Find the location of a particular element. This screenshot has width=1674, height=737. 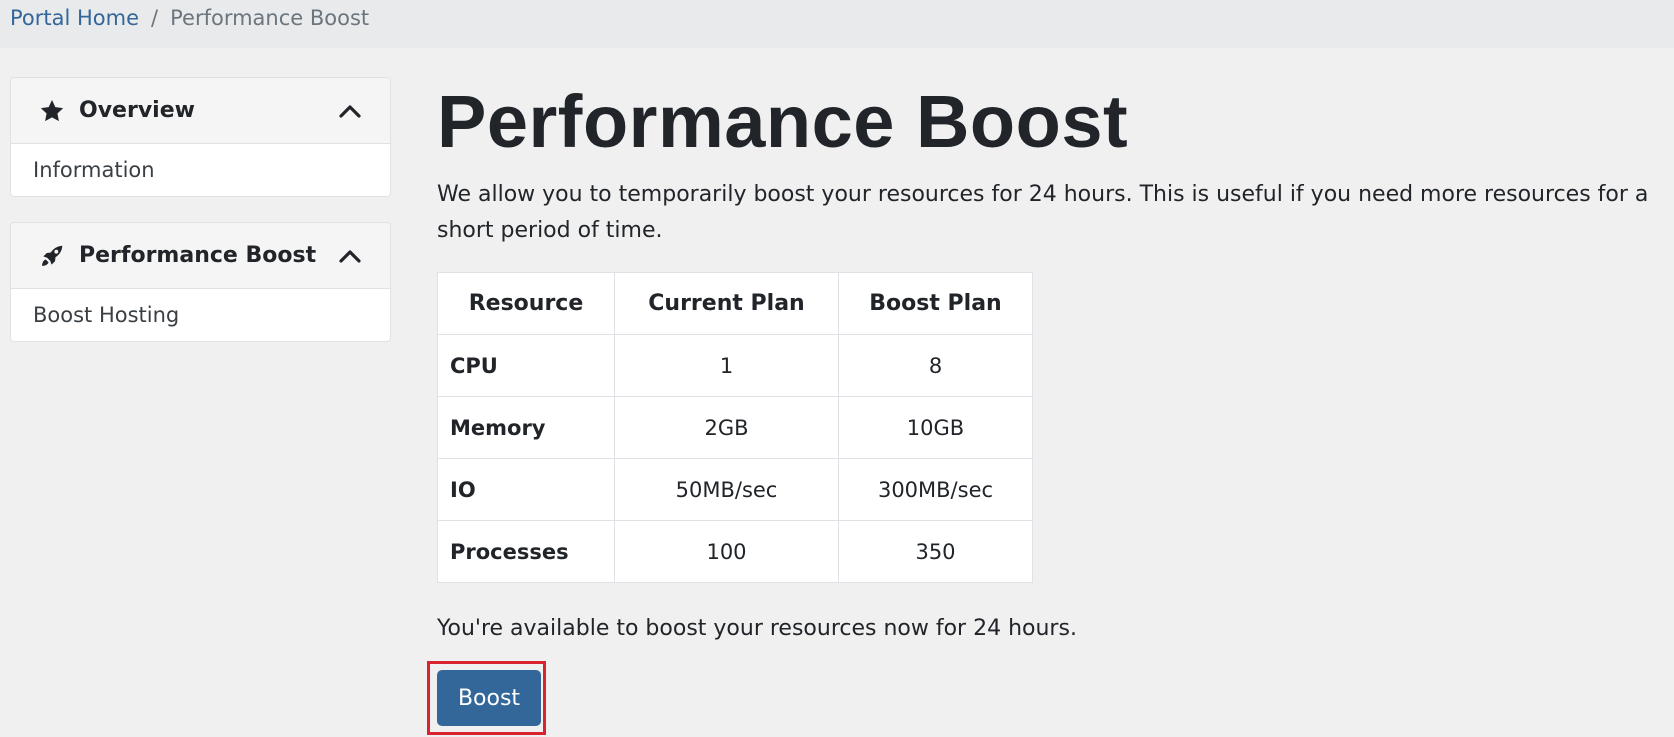

table-header-row: Resource Current Plan Boost Plan is located at coordinates (735, 303).